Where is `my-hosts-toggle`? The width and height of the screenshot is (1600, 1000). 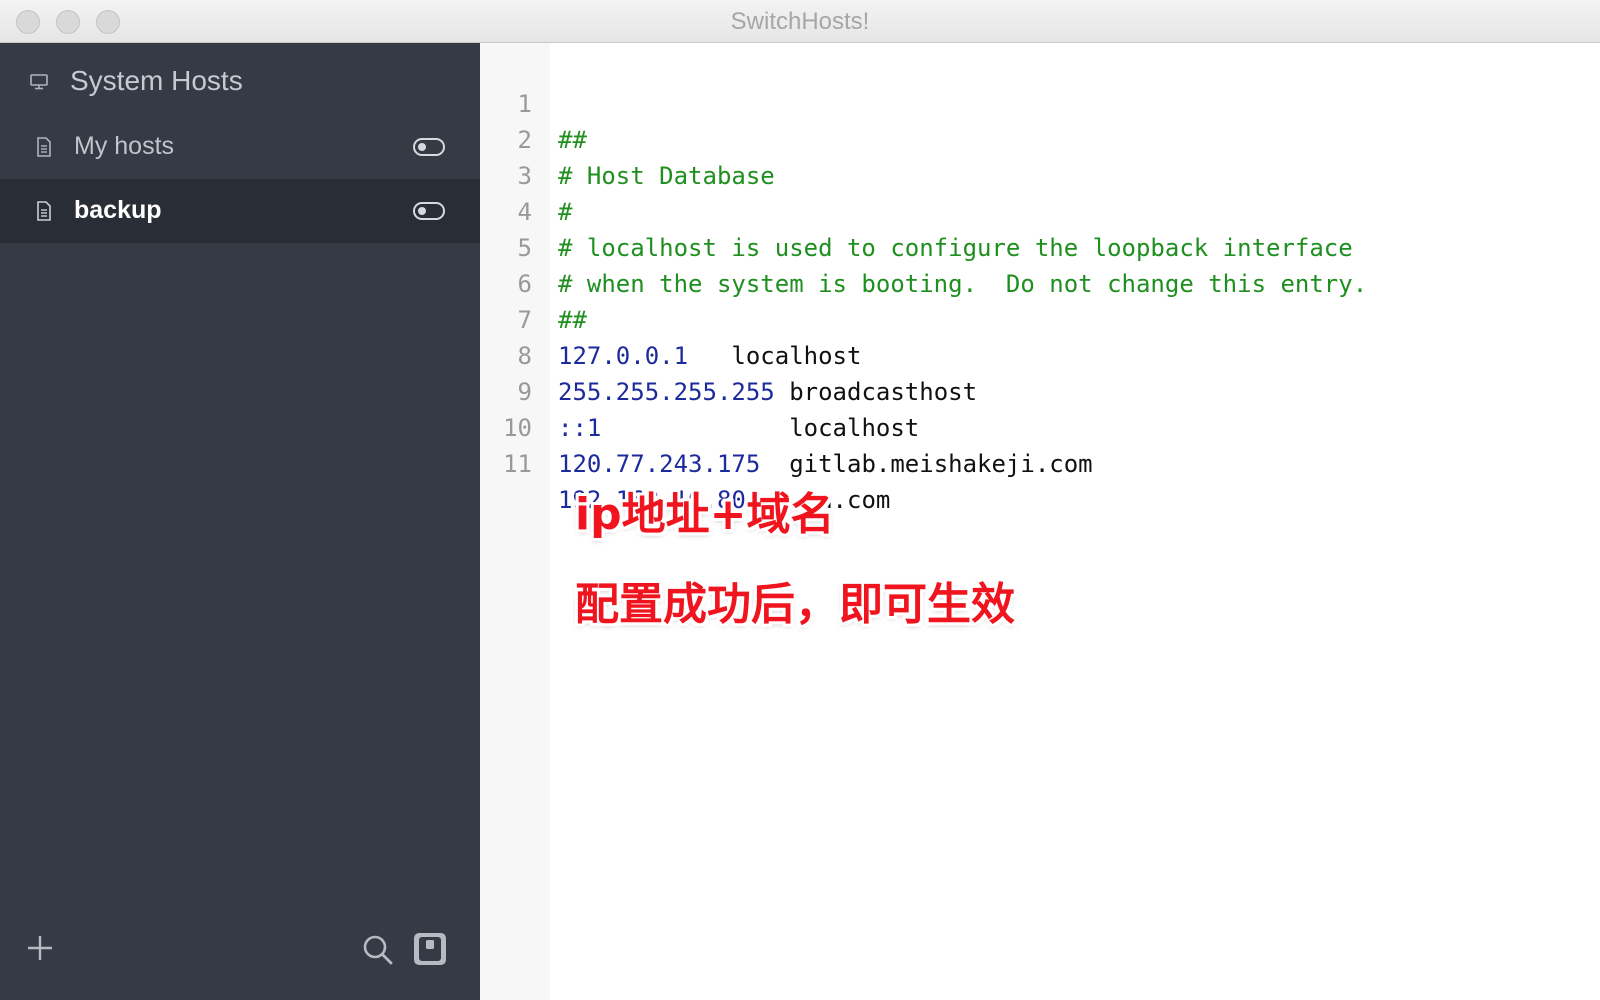
my-hosts-toggle is located at coordinates (429, 147).